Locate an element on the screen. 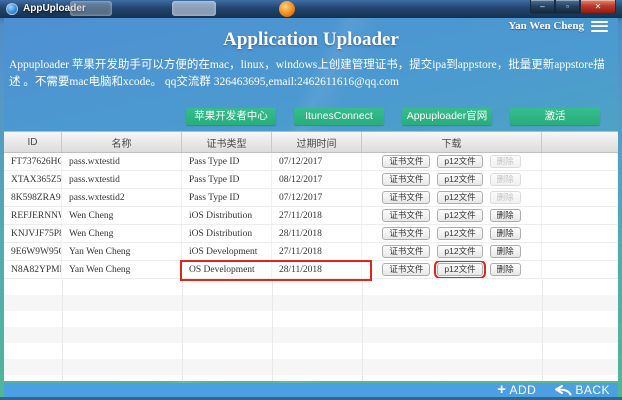  footer-bar: + ADD BACK is located at coordinates (311, 389).